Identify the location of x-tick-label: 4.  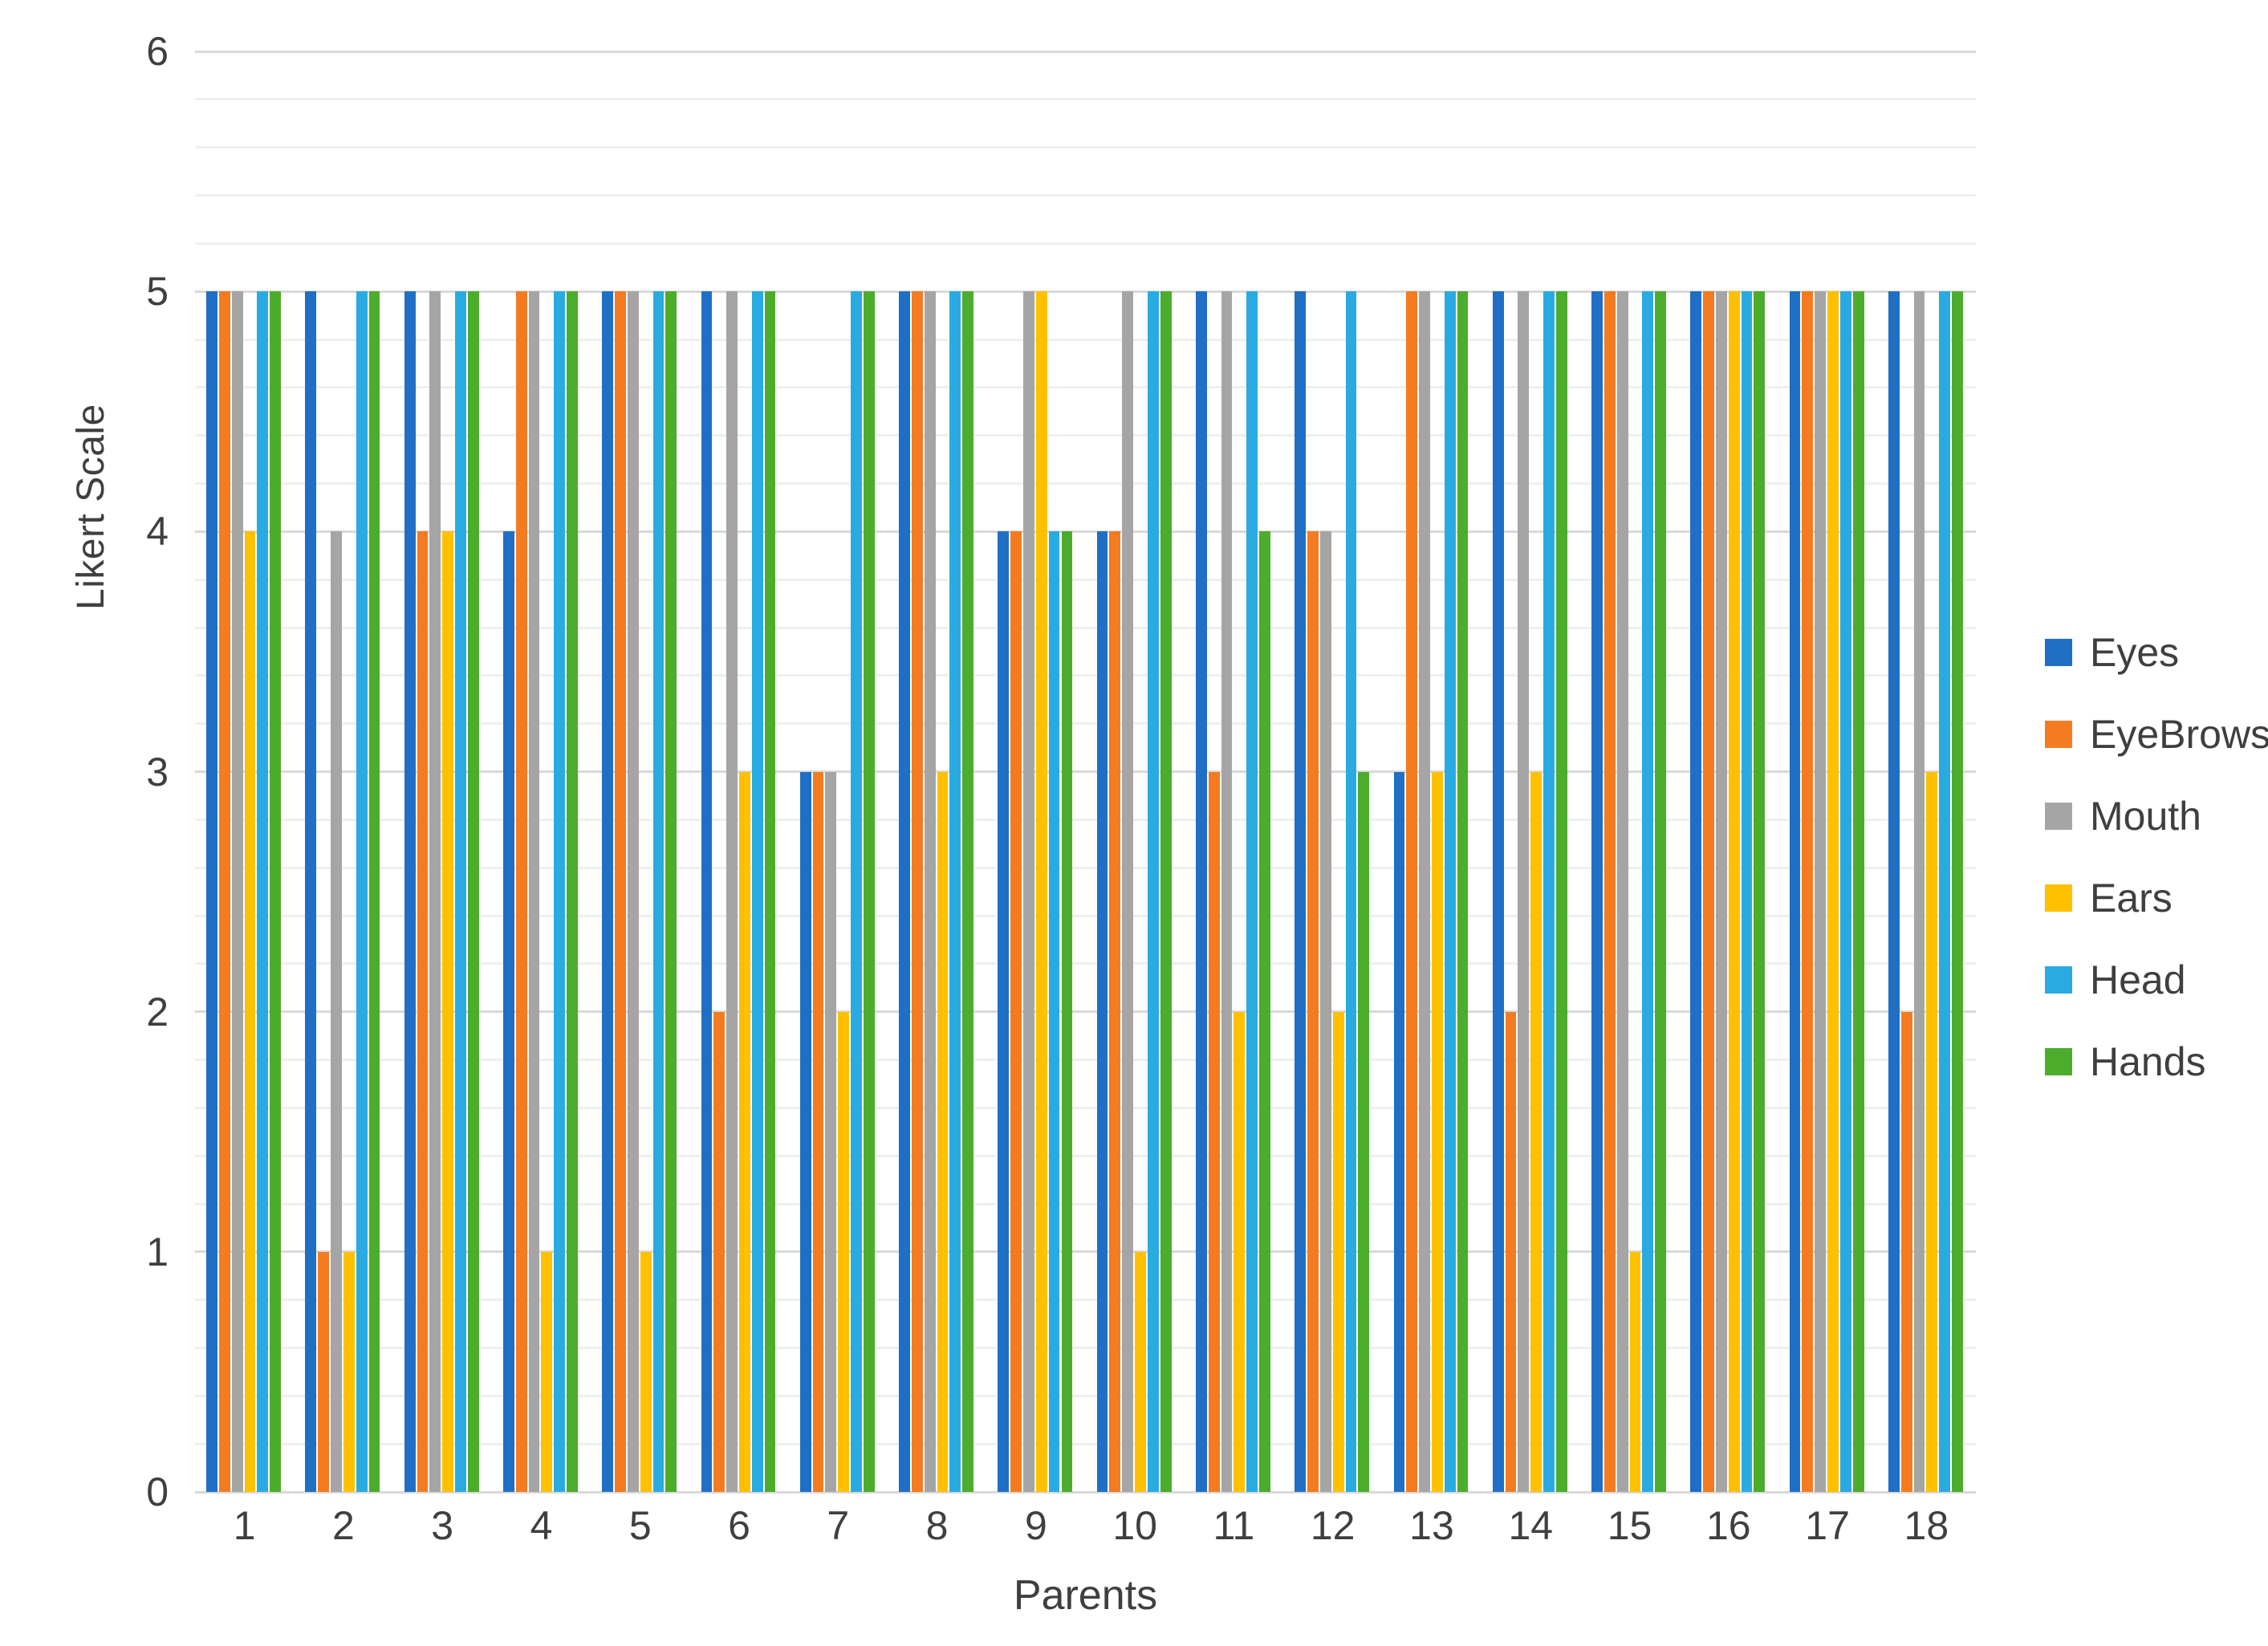
(541, 1525).